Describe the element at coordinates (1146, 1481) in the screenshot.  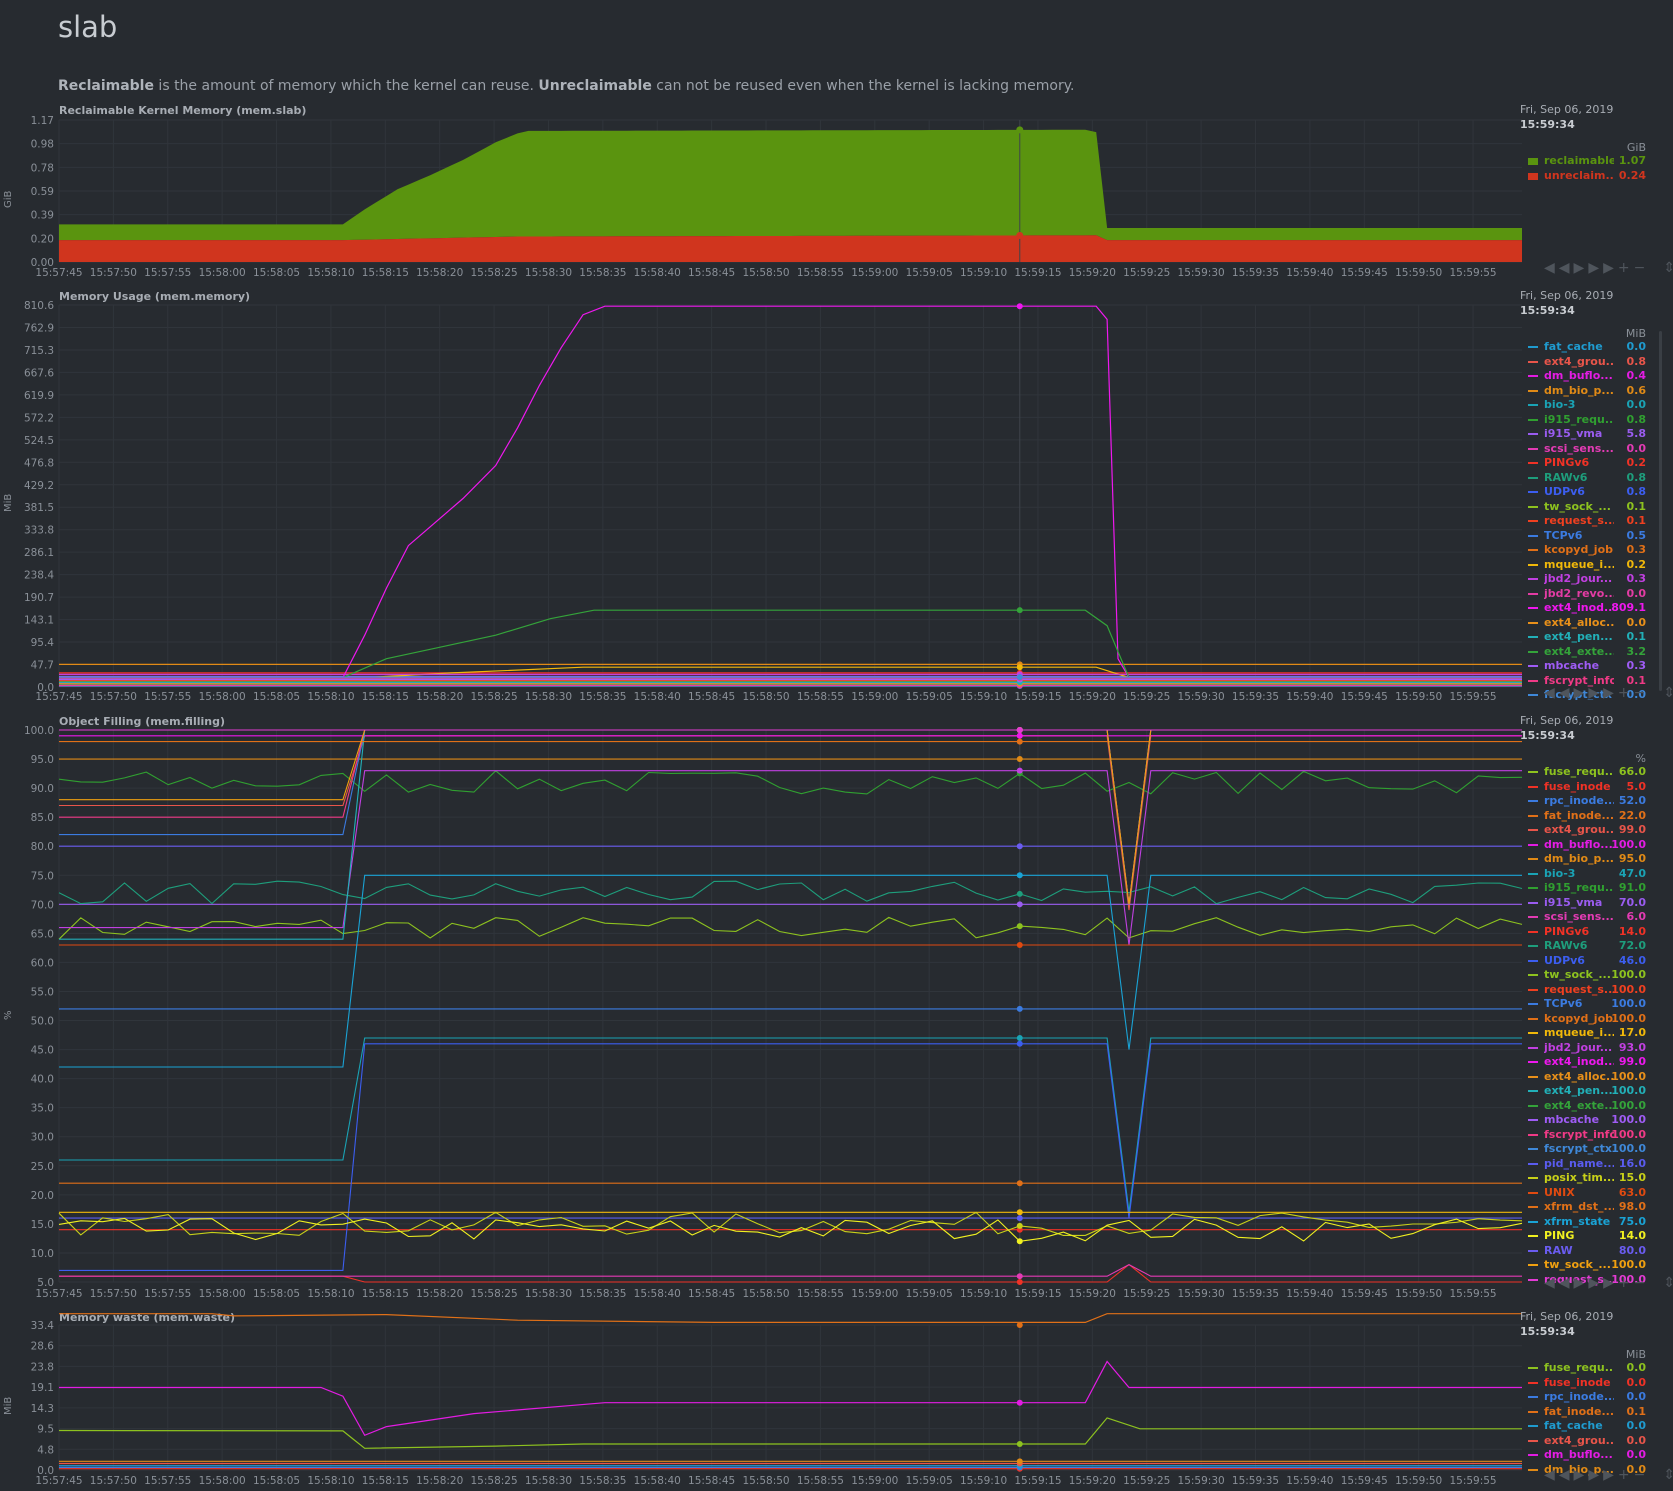
I see `x-tick-label: 15:59:25` at that location.